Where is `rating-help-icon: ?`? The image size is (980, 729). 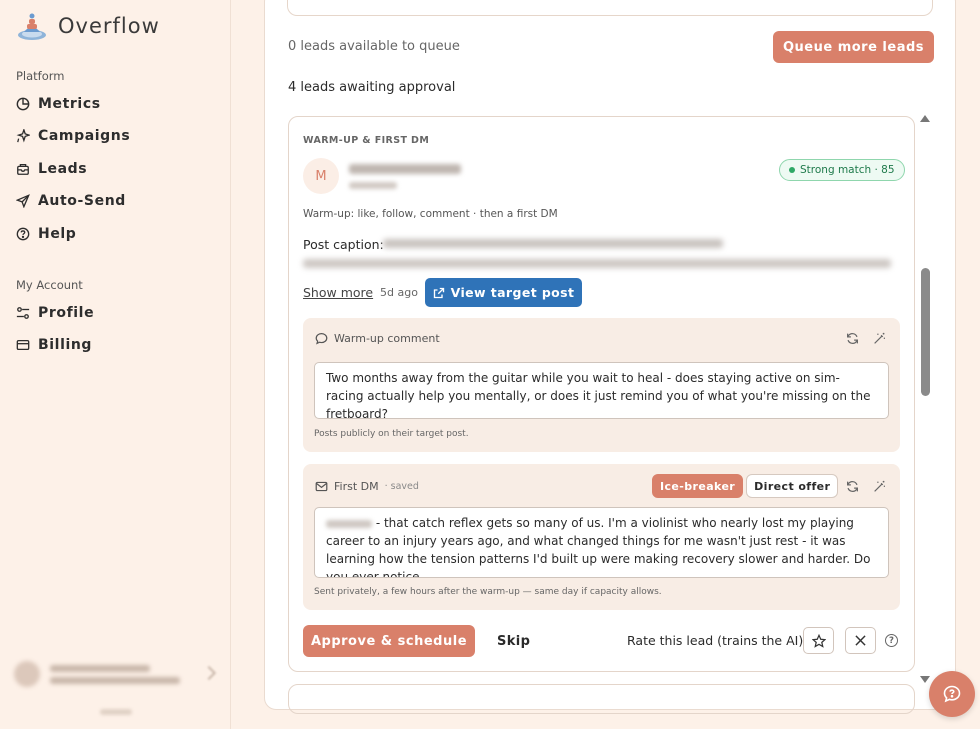 rating-help-icon: ? is located at coordinates (891, 640).